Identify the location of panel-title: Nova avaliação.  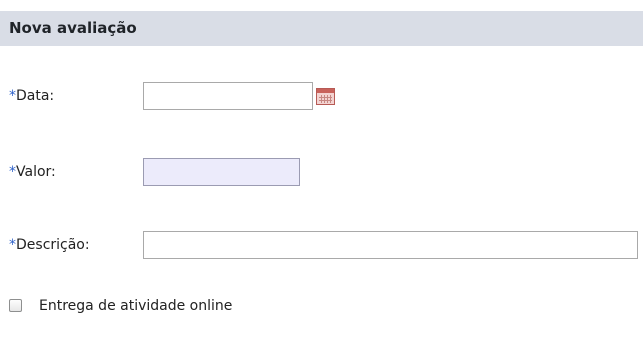
(321, 28).